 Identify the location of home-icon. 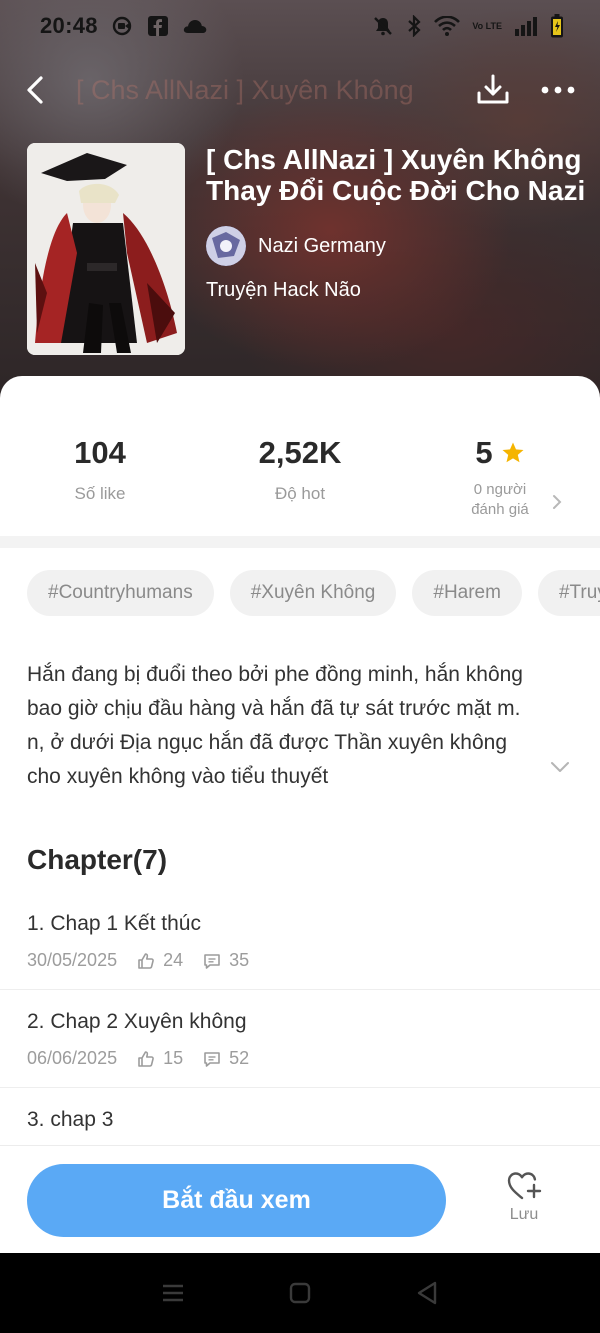
(300, 1293).